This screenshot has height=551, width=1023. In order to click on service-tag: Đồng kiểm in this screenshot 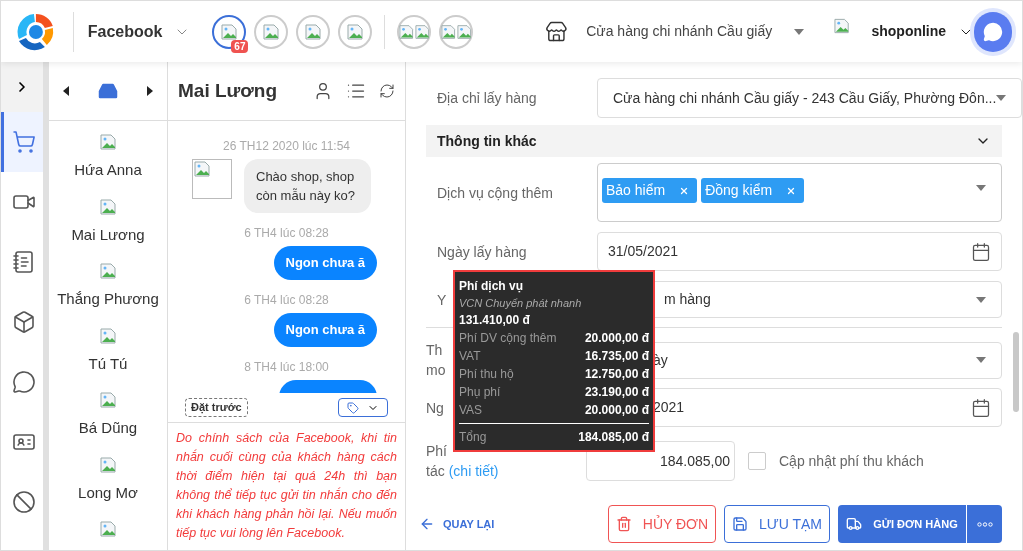, I will do `click(753, 190)`.